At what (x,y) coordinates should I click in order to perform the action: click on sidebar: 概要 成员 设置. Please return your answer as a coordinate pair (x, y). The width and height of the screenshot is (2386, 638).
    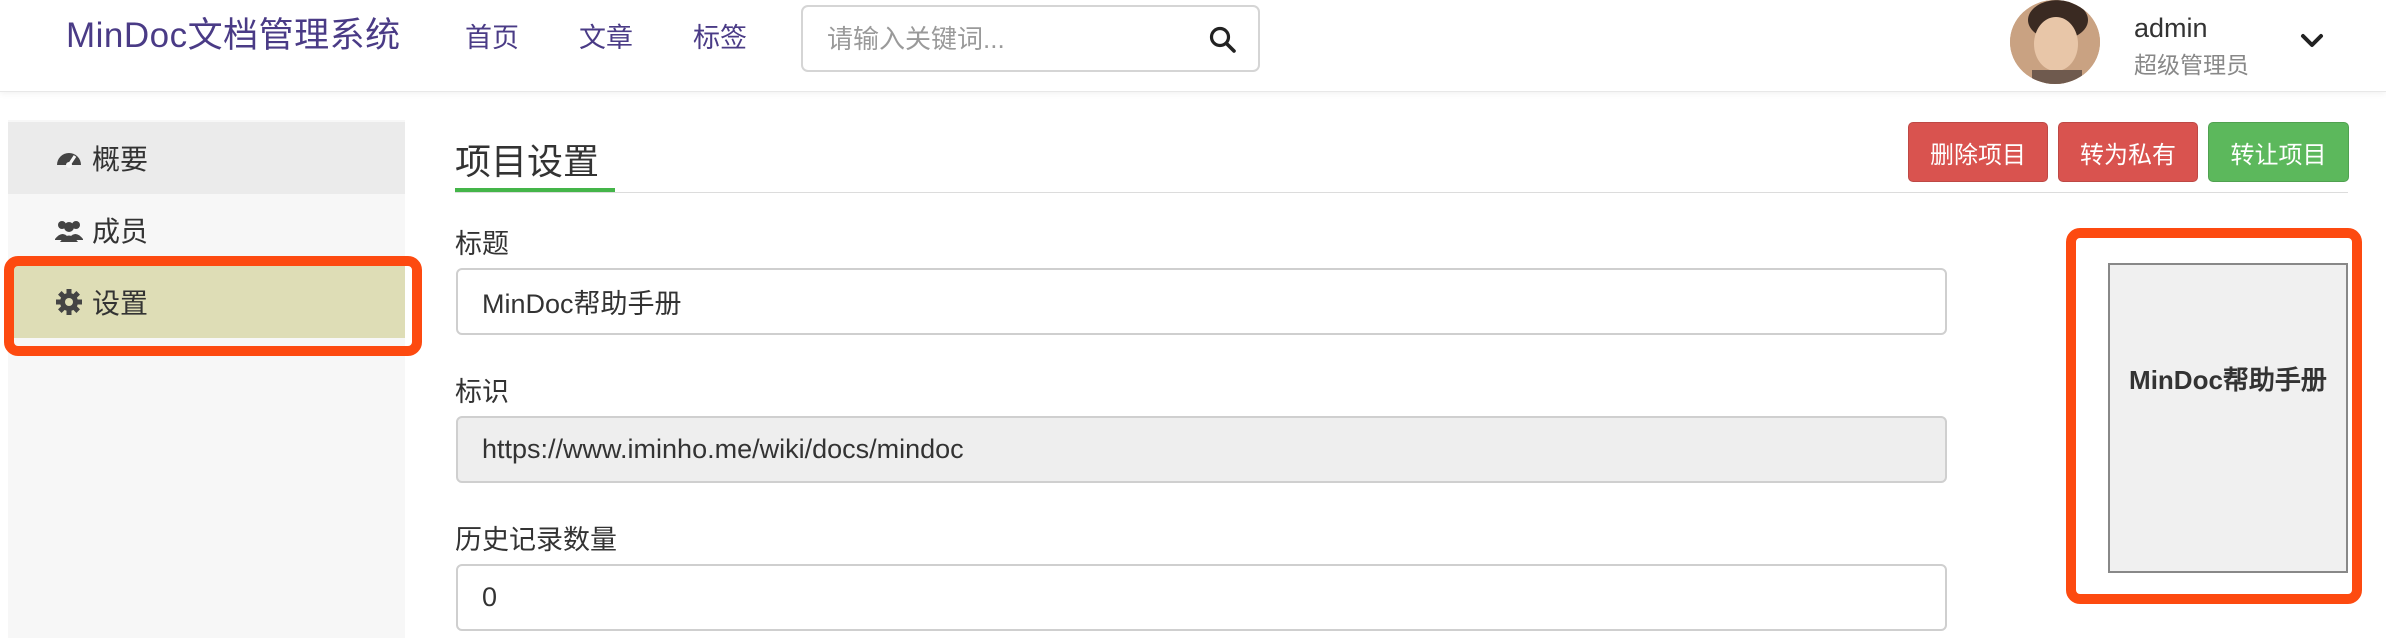
    Looking at the image, I should click on (206, 379).